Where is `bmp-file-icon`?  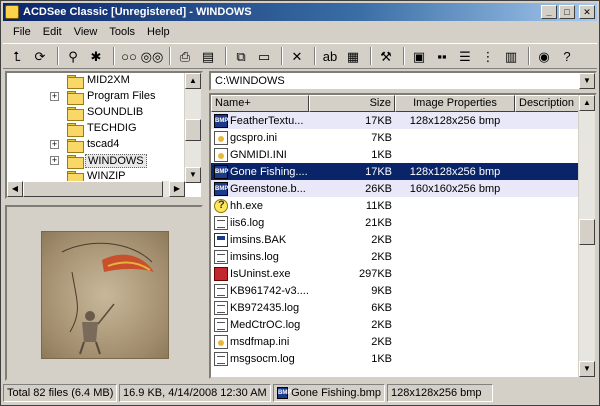 bmp-file-icon is located at coordinates (221, 120).